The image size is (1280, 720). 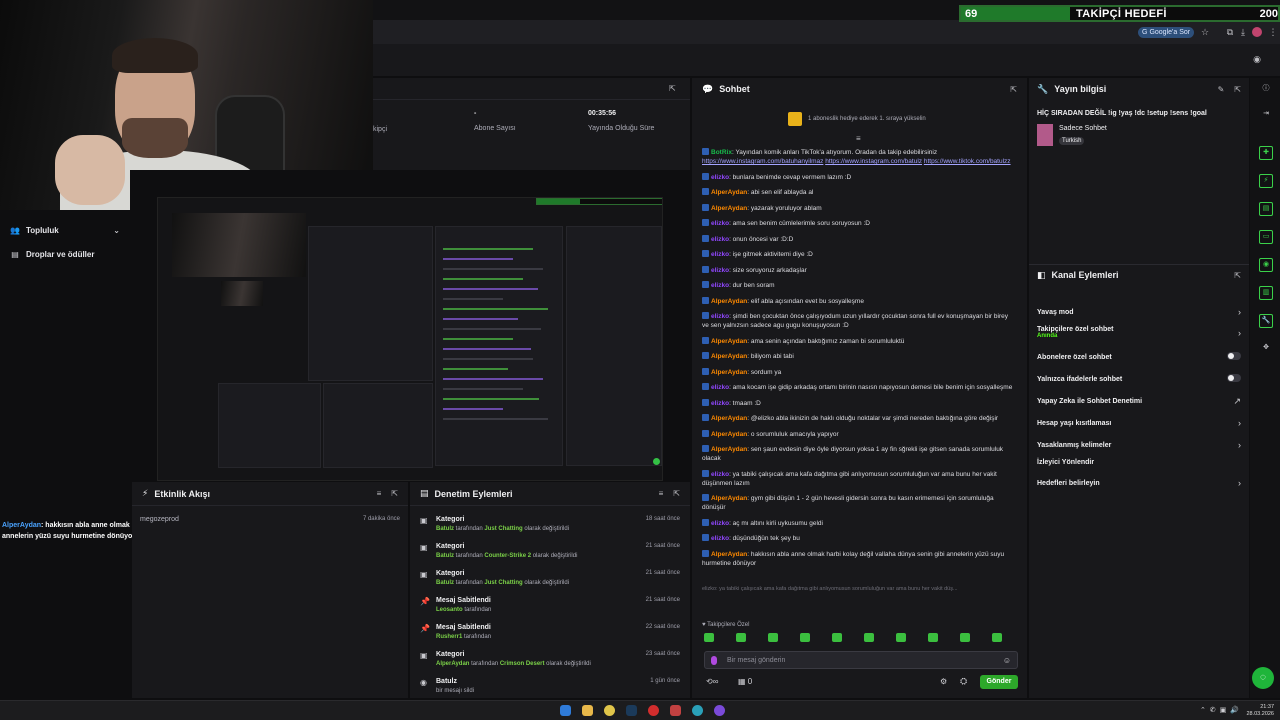 What do you see at coordinates (587, 710) in the screenshot?
I see `explorer-icon` at bounding box center [587, 710].